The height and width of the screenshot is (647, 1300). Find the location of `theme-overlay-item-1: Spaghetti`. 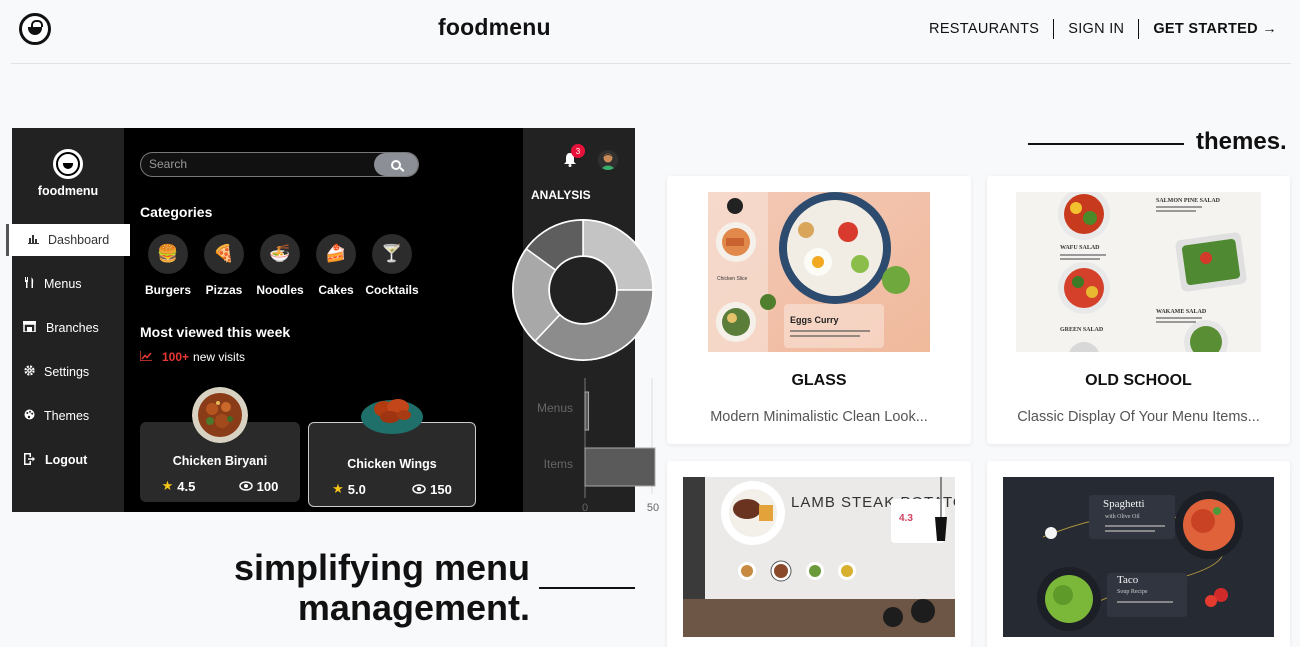

theme-overlay-item-1: Spaghetti is located at coordinates (1124, 504).